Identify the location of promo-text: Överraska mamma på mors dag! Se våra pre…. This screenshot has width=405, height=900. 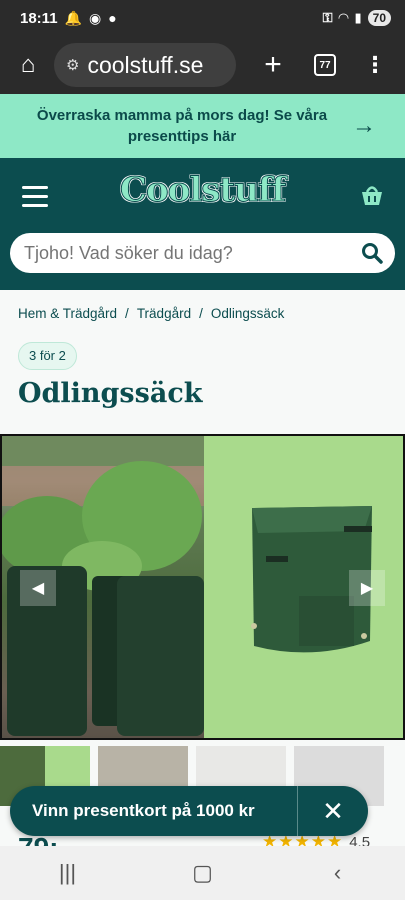
(182, 126).